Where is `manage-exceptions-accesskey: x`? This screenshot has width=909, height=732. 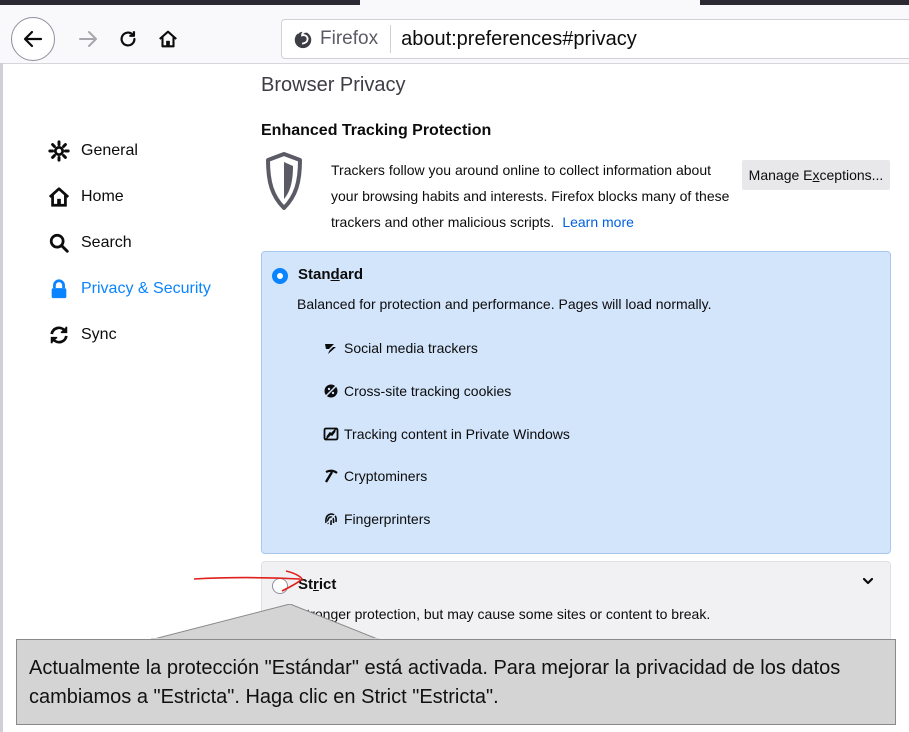
manage-exceptions-accesskey: x is located at coordinates (816, 175).